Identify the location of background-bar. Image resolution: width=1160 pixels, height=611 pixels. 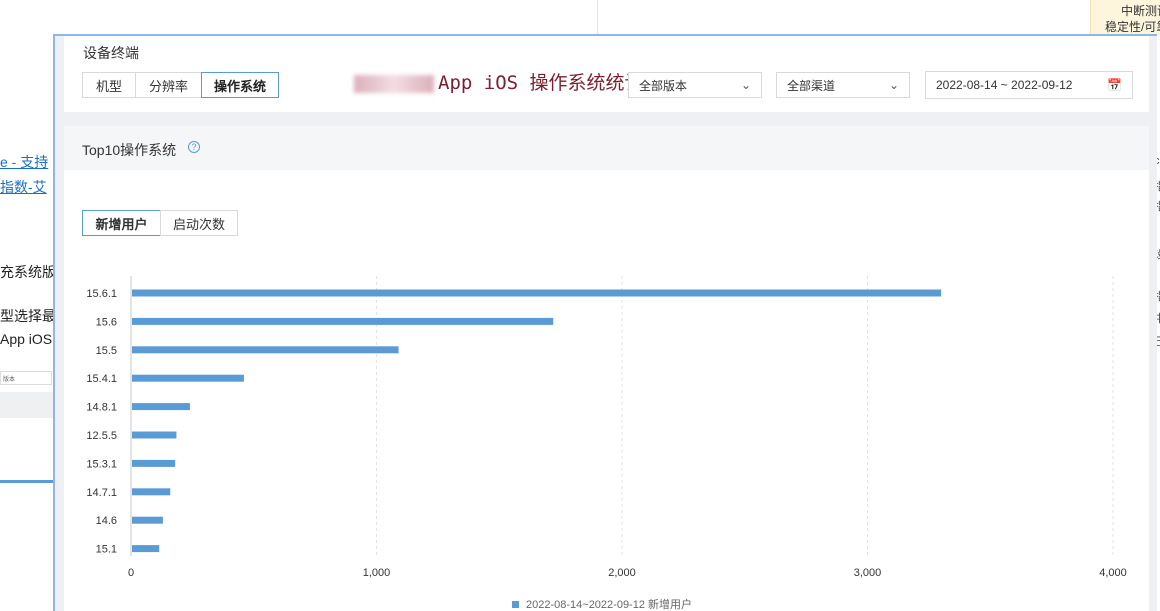
(27, 405).